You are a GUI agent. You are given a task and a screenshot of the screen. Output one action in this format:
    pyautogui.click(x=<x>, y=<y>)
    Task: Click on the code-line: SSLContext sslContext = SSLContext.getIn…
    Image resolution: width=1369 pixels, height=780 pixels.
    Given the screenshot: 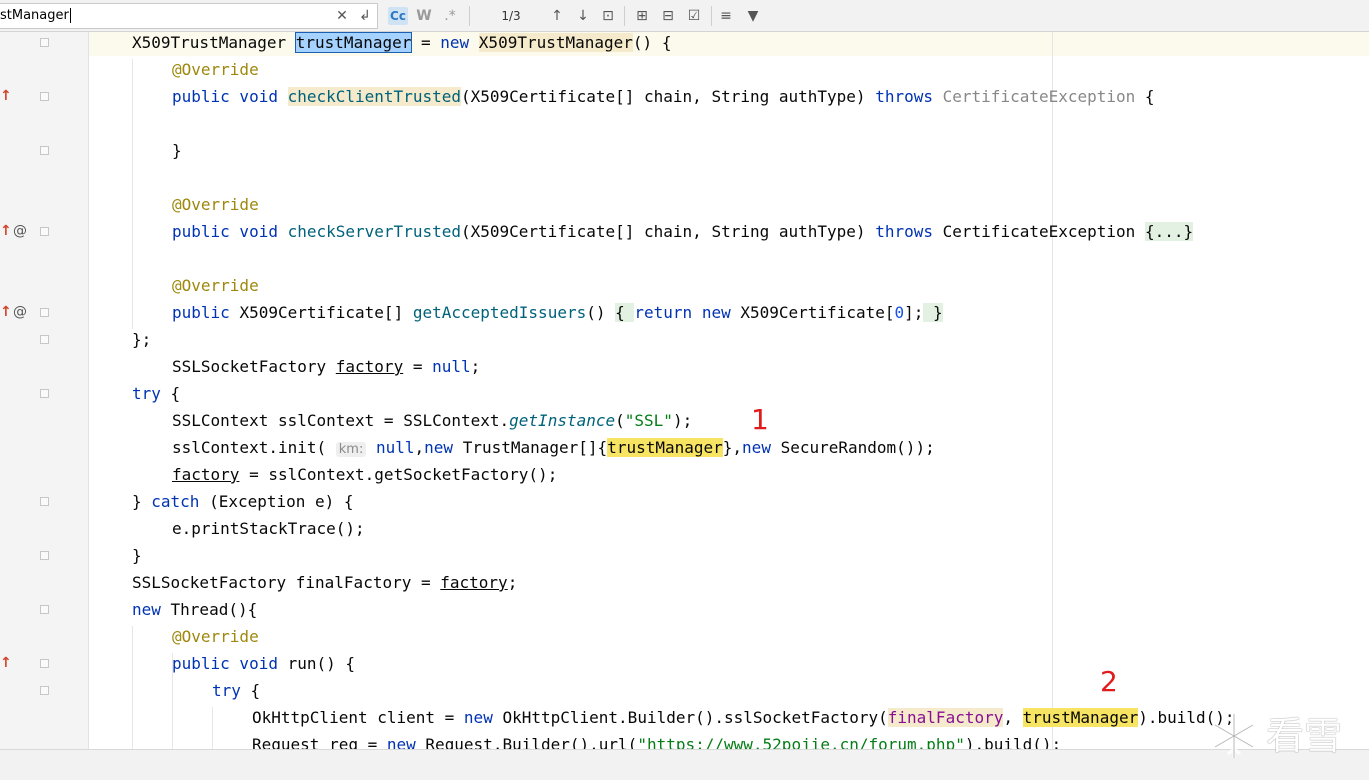 What is the action you would take?
    pyautogui.click(x=432, y=420)
    